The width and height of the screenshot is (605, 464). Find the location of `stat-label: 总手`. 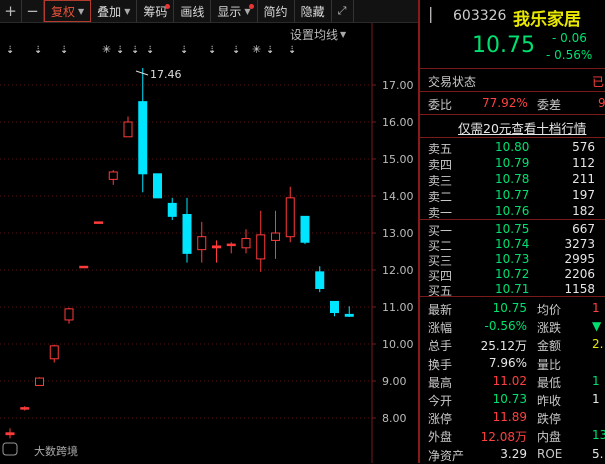

stat-label: 总手 is located at coordinates (440, 346).